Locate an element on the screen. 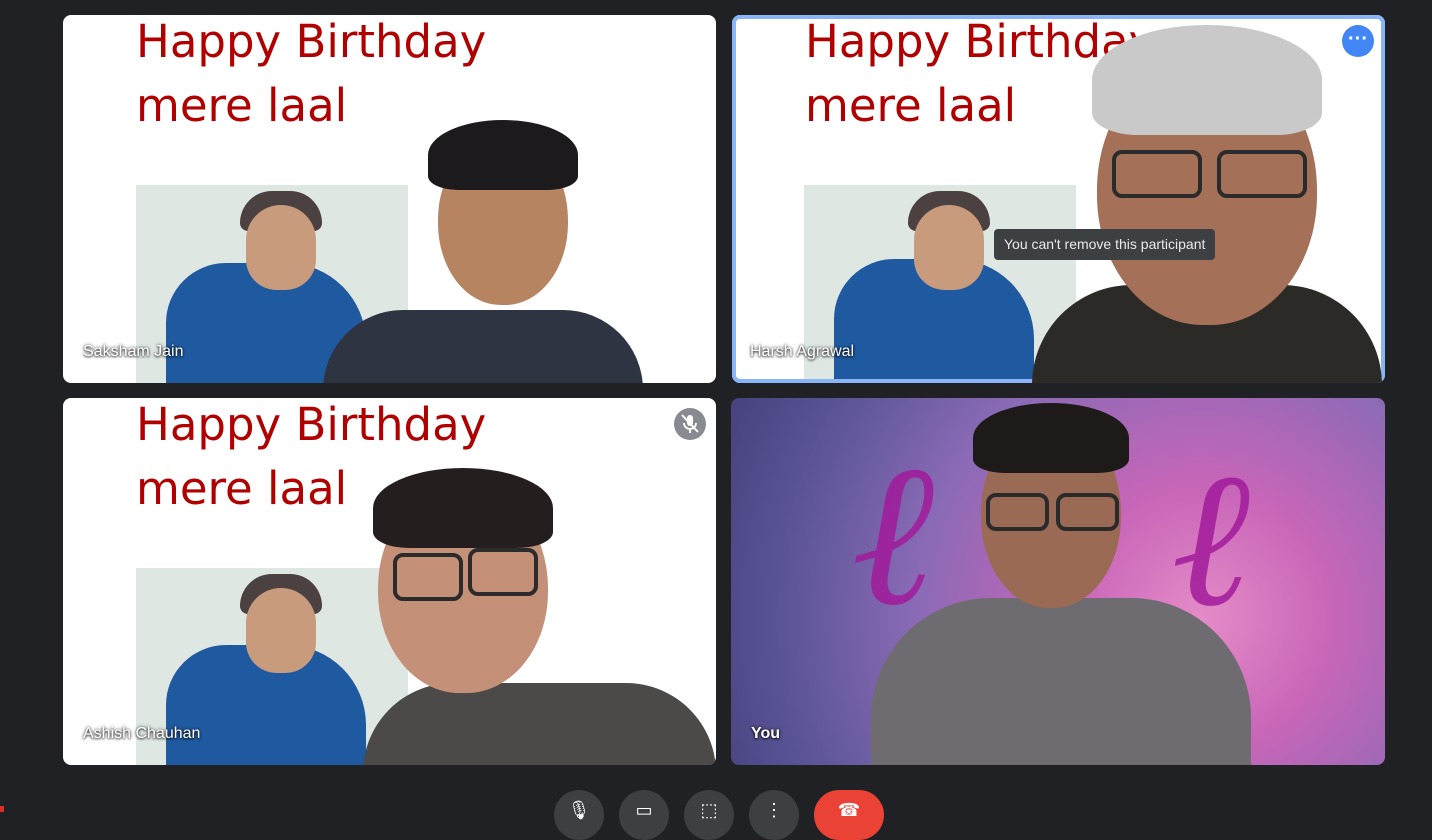  videocam-icon: ▭ is located at coordinates (644, 810).